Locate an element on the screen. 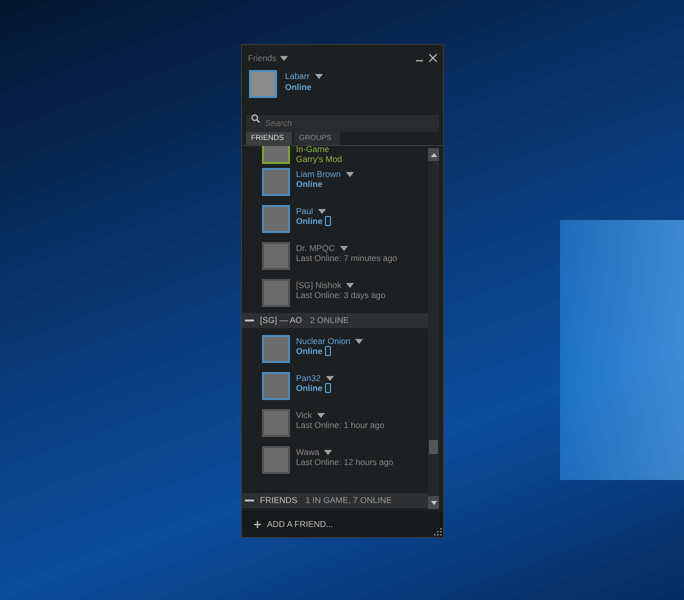 Image resolution: width=684 pixels, height=600 pixels. friend-status: In-Game is located at coordinates (313, 150).